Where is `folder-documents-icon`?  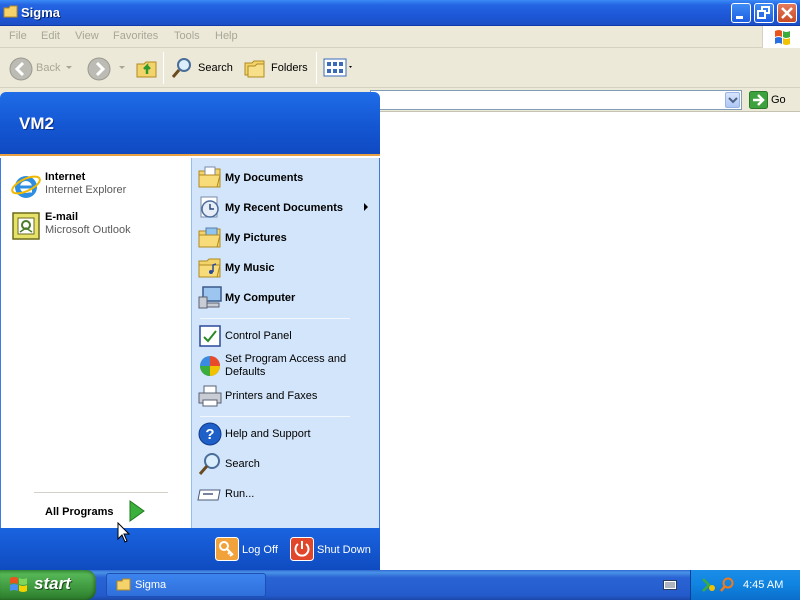 folder-documents-icon is located at coordinates (209, 177).